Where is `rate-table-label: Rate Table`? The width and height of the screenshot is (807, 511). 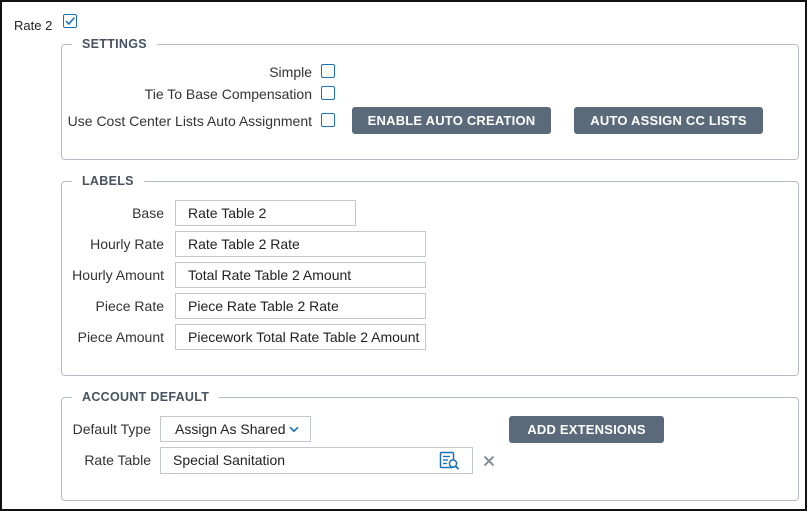 rate-table-label: Rate Table is located at coordinates (117, 460).